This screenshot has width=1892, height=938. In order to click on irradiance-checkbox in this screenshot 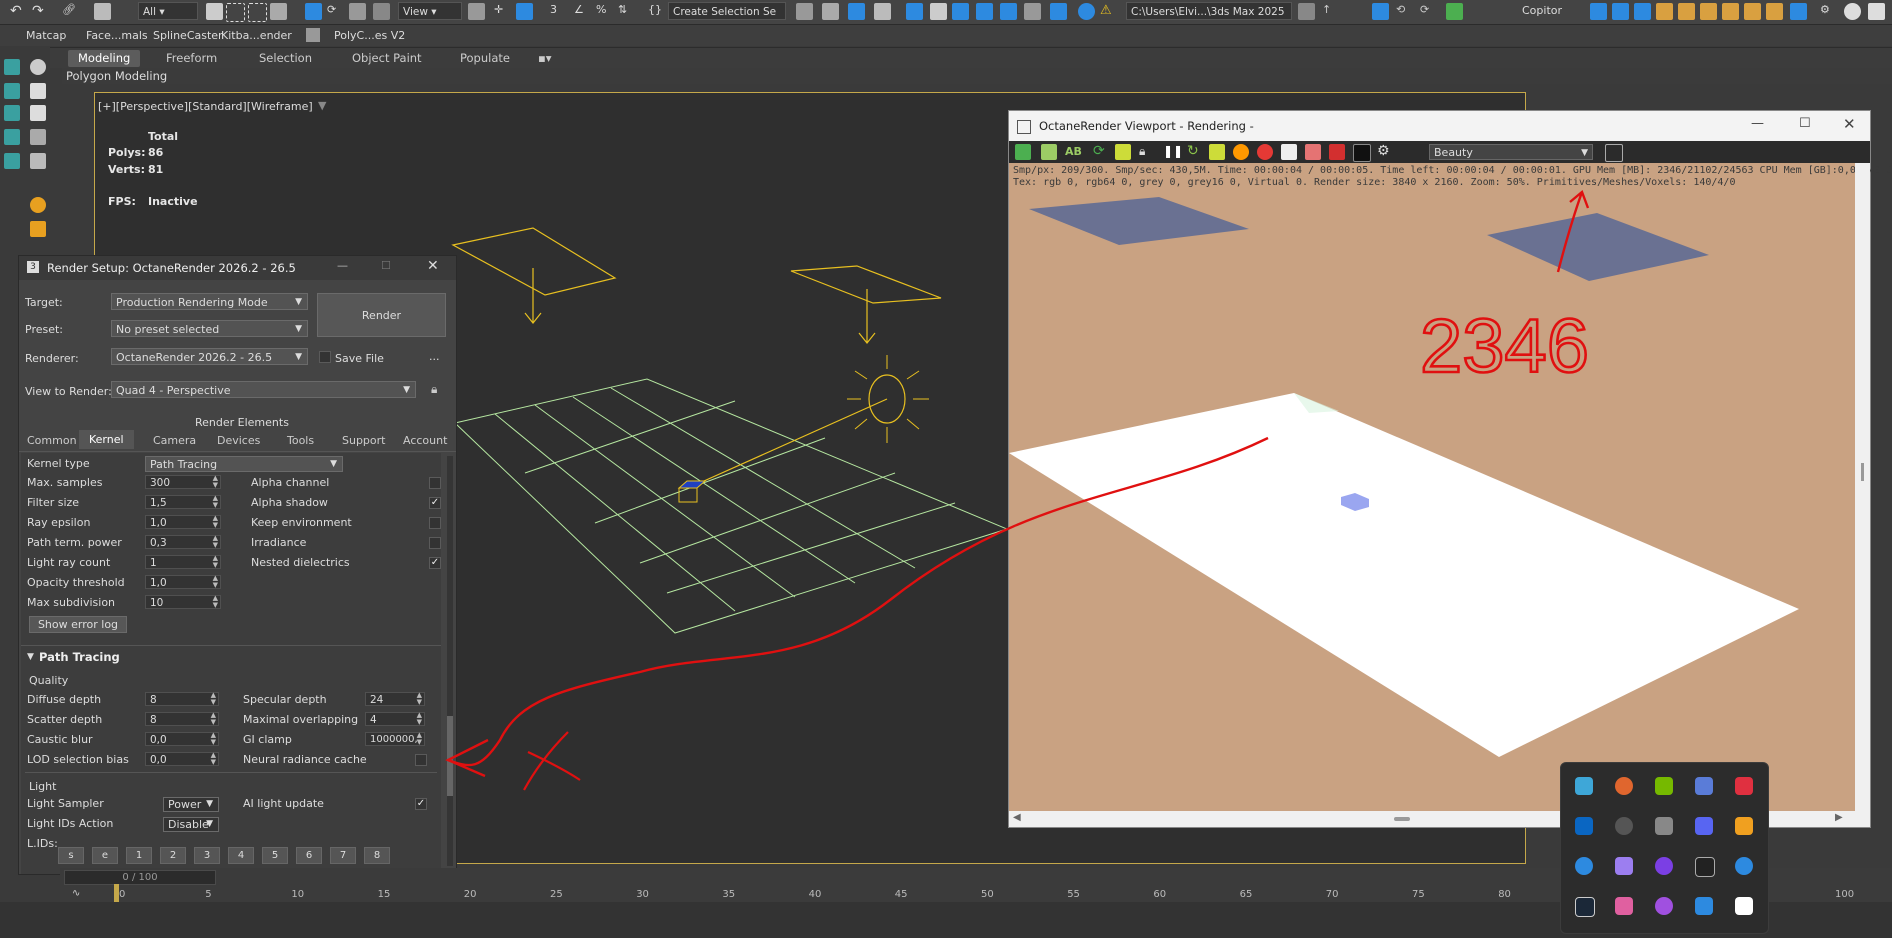, I will do `click(435, 543)`.